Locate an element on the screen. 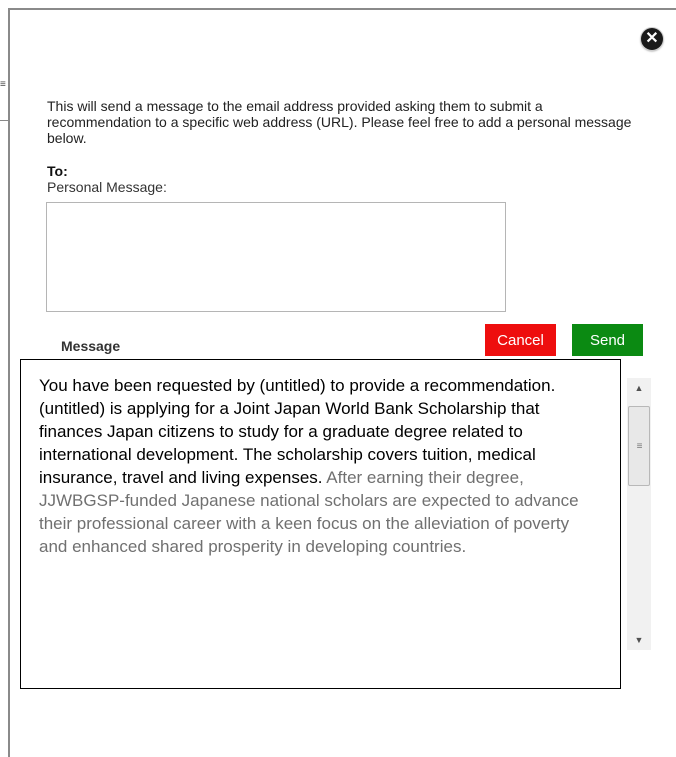  scrollbar-thumb: ≡ is located at coordinates (639, 446).